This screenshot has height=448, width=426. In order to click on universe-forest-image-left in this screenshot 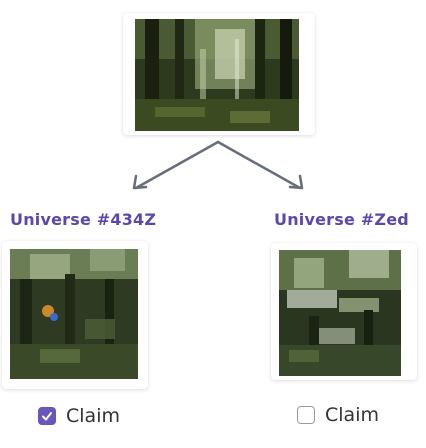, I will do `click(74, 314)`.